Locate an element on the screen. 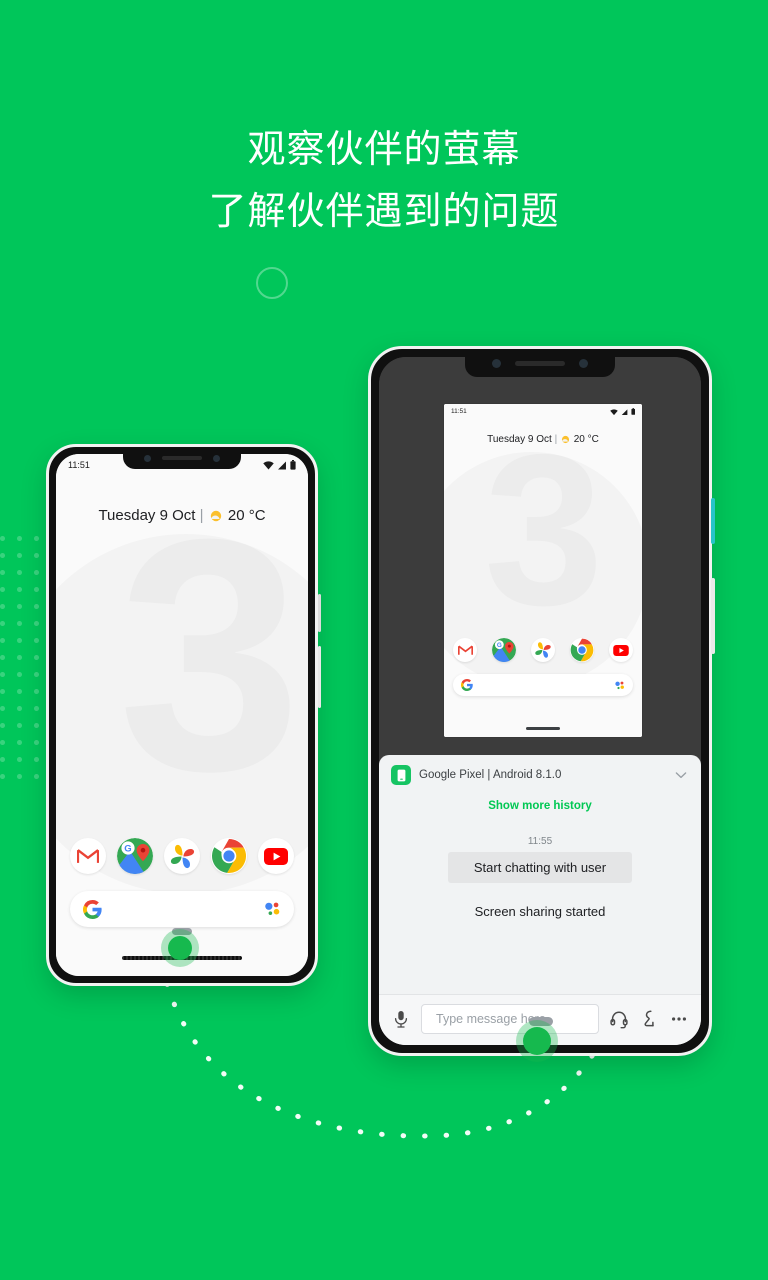  more-options-icon is located at coordinates (679, 1019).